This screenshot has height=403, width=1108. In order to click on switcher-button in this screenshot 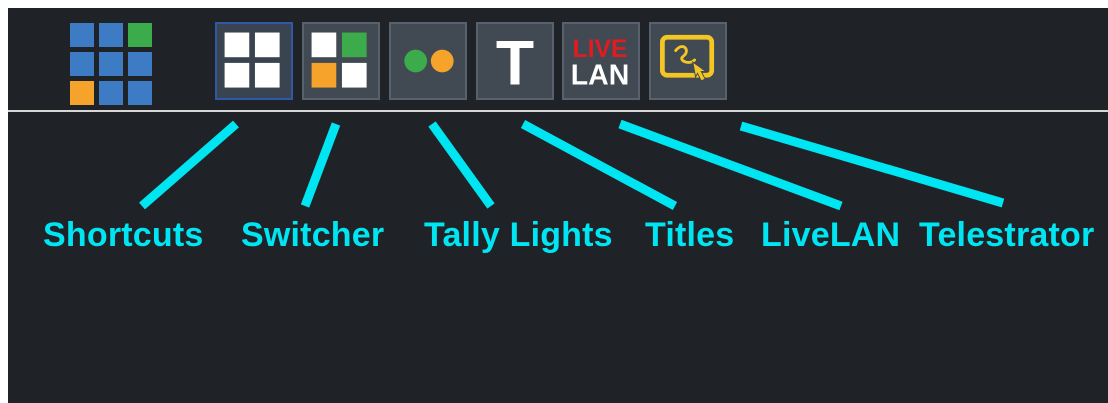, I will do `click(341, 61)`.